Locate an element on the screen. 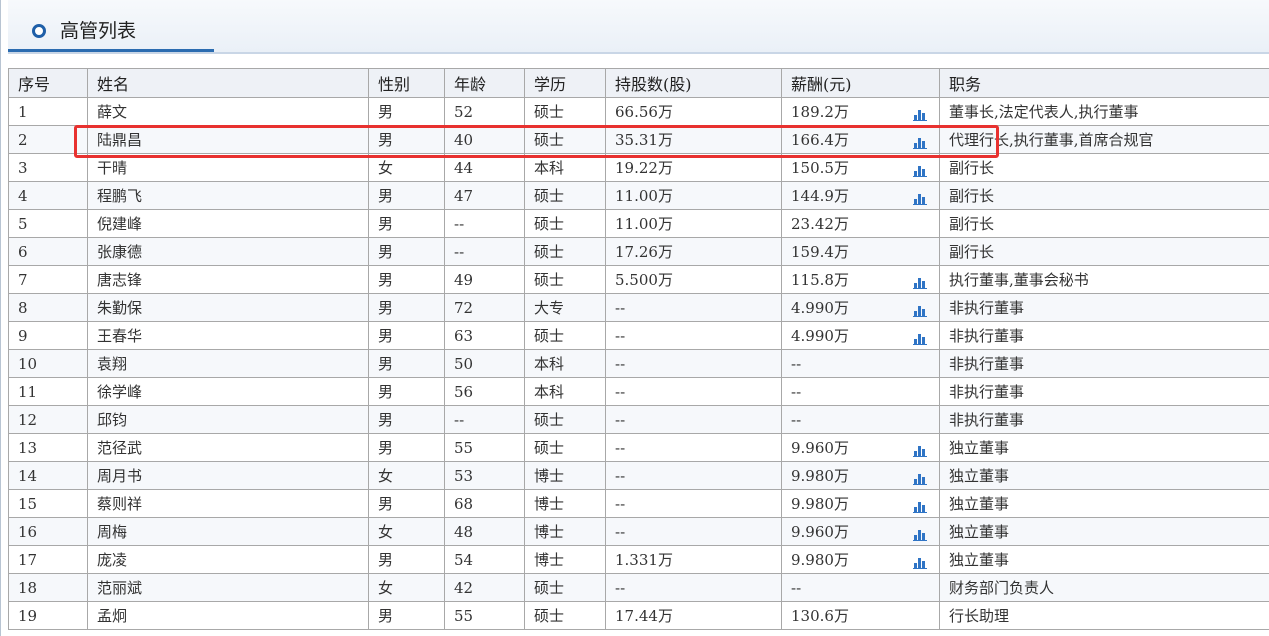 This screenshot has width=1269, height=636. table-row: 13 范径武男 55 硕士 -- 9.960万 独立董事 is located at coordinates (638, 447).